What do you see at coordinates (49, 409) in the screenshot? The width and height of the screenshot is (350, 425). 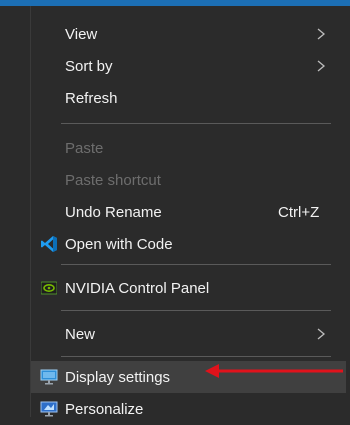 I see `personalize-icon` at bounding box center [49, 409].